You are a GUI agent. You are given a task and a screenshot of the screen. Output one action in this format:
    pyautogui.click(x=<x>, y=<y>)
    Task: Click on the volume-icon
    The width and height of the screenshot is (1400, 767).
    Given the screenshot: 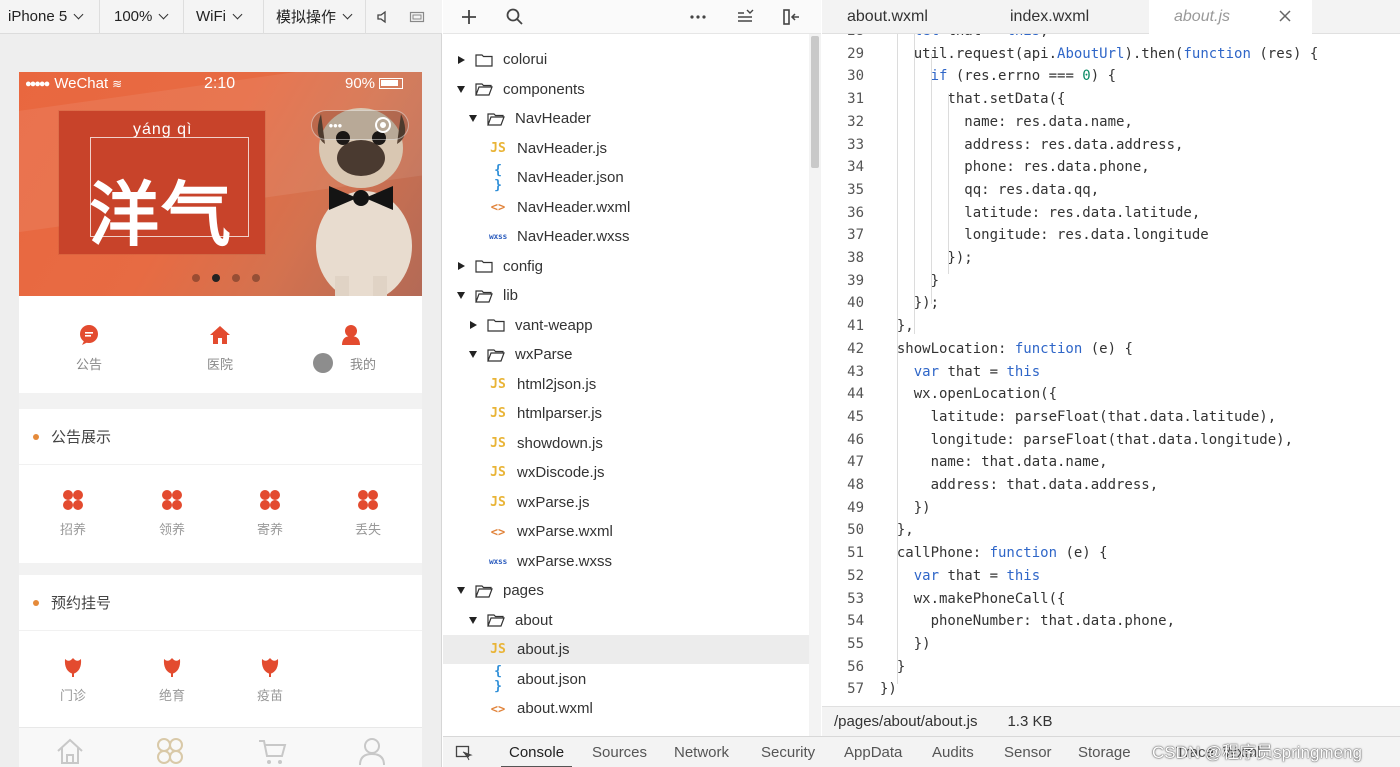 What is the action you would take?
    pyautogui.click(x=383, y=17)
    